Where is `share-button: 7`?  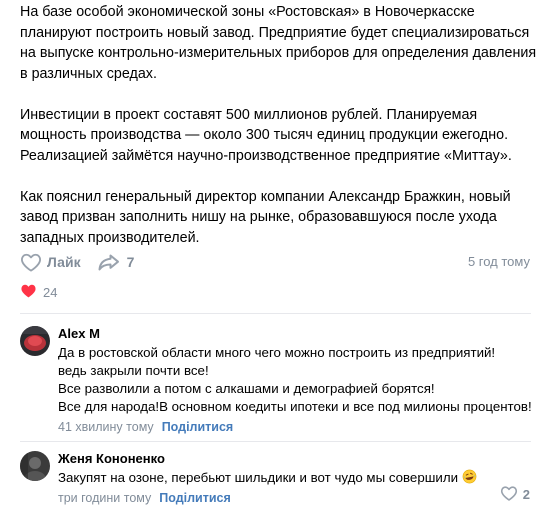 share-button: 7 is located at coordinates (116, 262).